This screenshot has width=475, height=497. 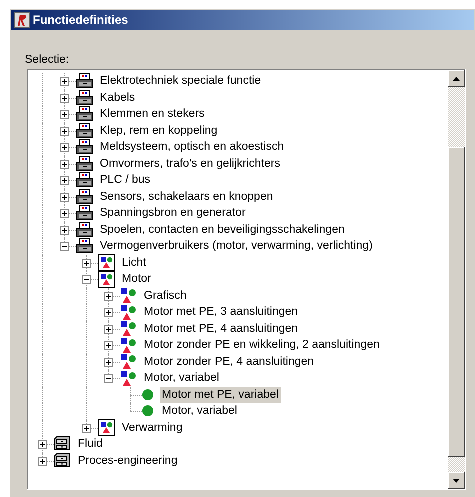 What do you see at coordinates (190, 164) in the screenshot?
I see `tree-item: Omvormers, trafo's en gelijkrichters` at bounding box center [190, 164].